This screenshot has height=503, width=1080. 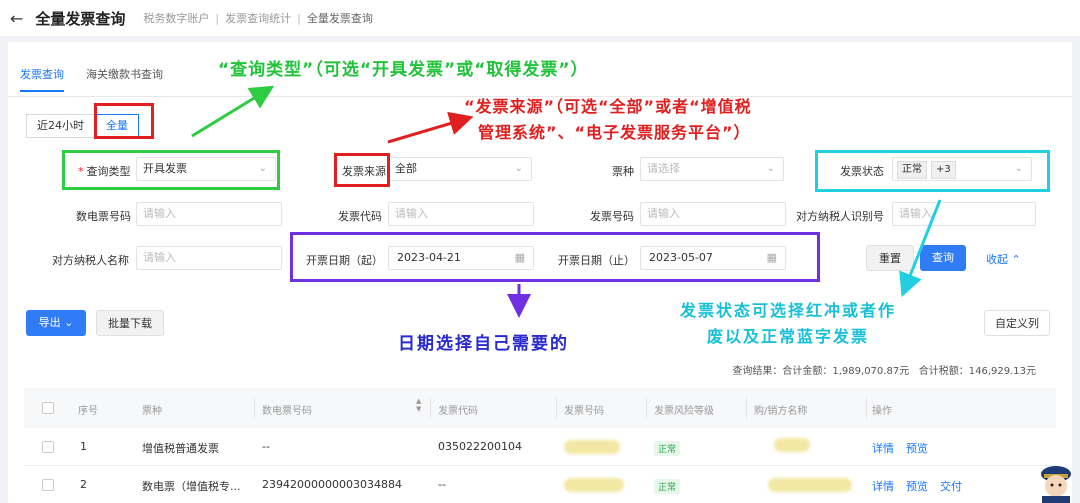 What do you see at coordinates (1056, 484) in the screenshot?
I see `mascot-avatar` at bounding box center [1056, 484].